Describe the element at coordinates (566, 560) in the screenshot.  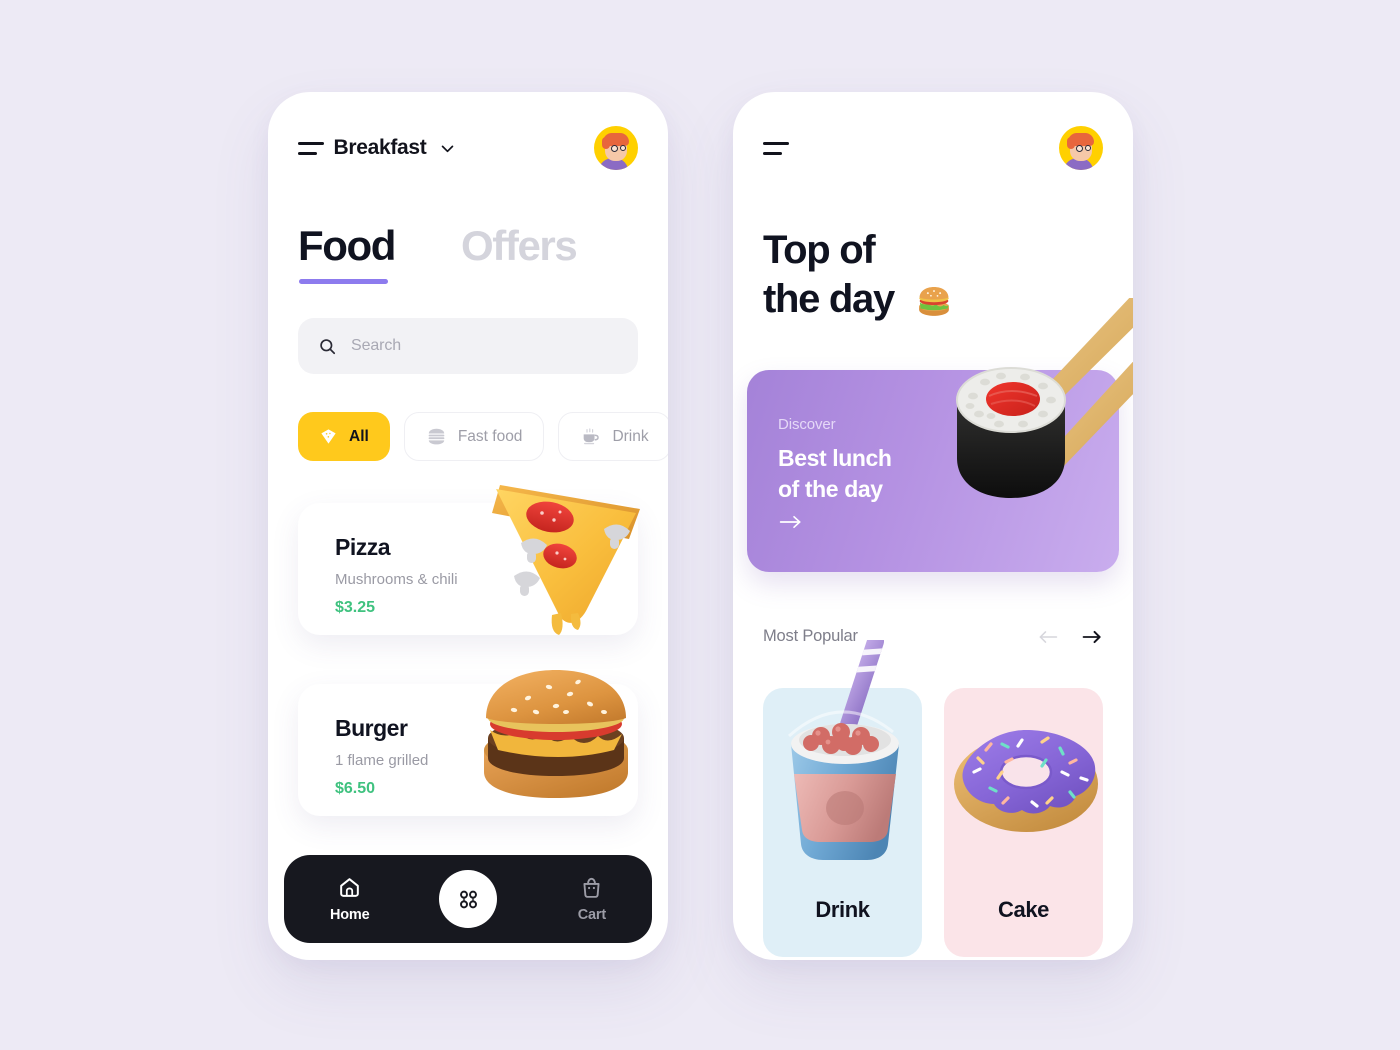
I see `pizza-slice-3d-art` at that location.